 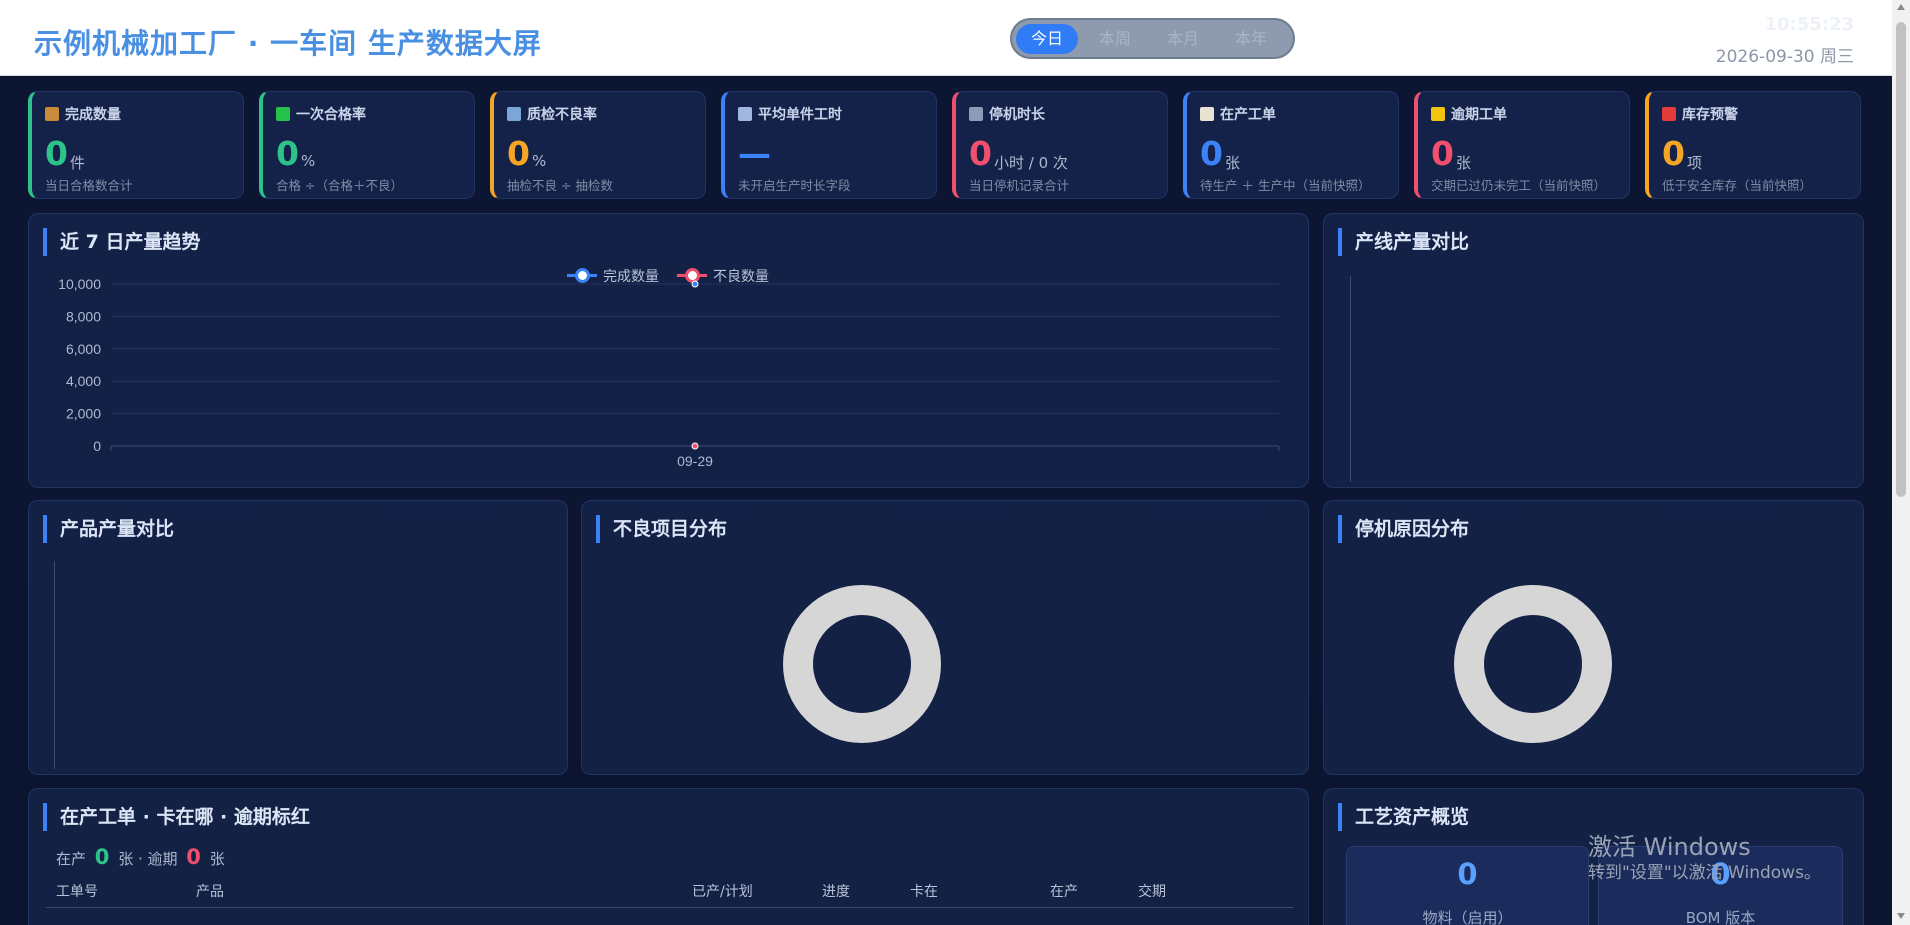 What do you see at coordinates (1248, 115) in the screenshot?
I see `kpi-title-text: 在产工单` at bounding box center [1248, 115].